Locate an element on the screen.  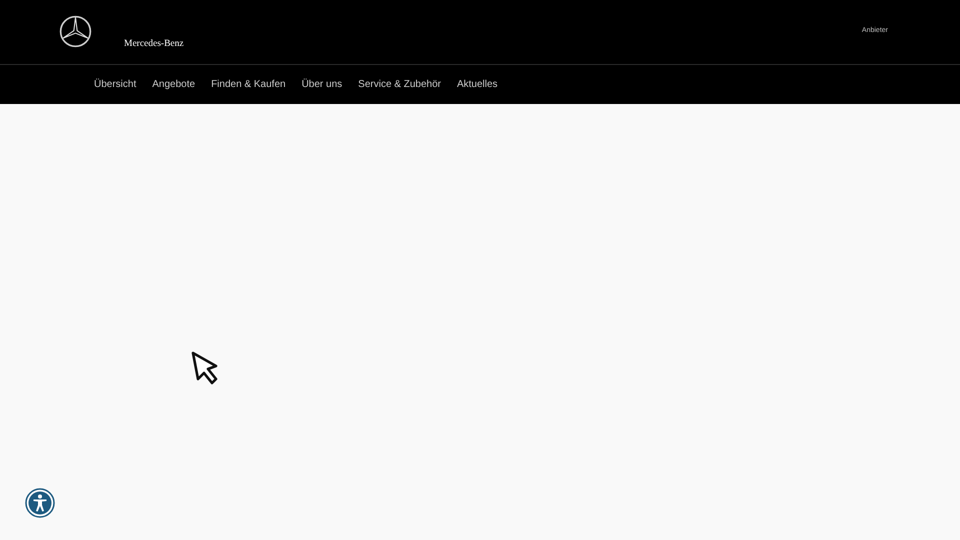
brand-name: Mercedes-Benz is located at coordinates (154, 44).